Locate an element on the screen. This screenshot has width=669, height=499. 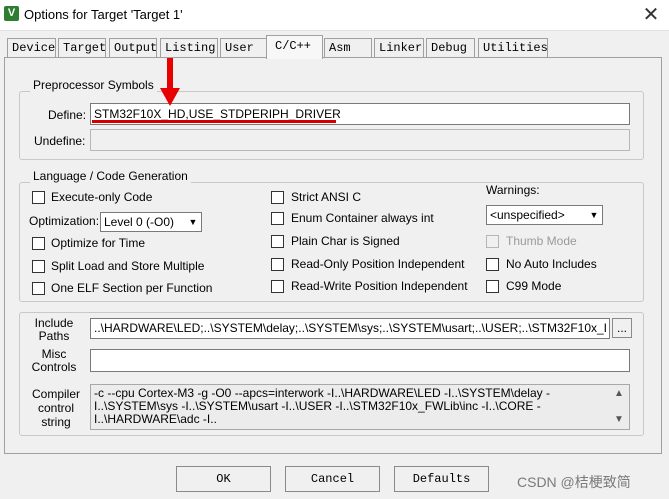
define-label: Define: is located at coordinates (67, 115).